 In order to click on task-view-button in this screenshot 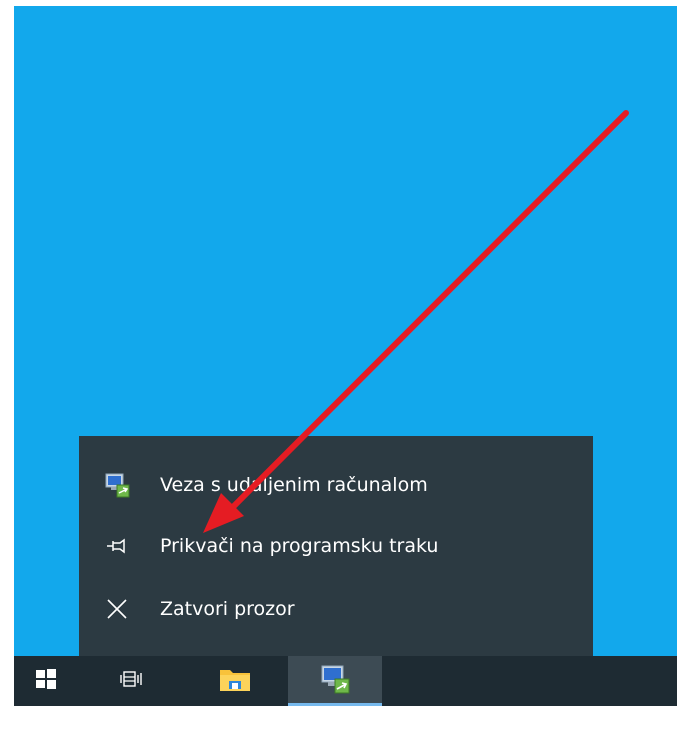, I will do `click(132, 681)`.